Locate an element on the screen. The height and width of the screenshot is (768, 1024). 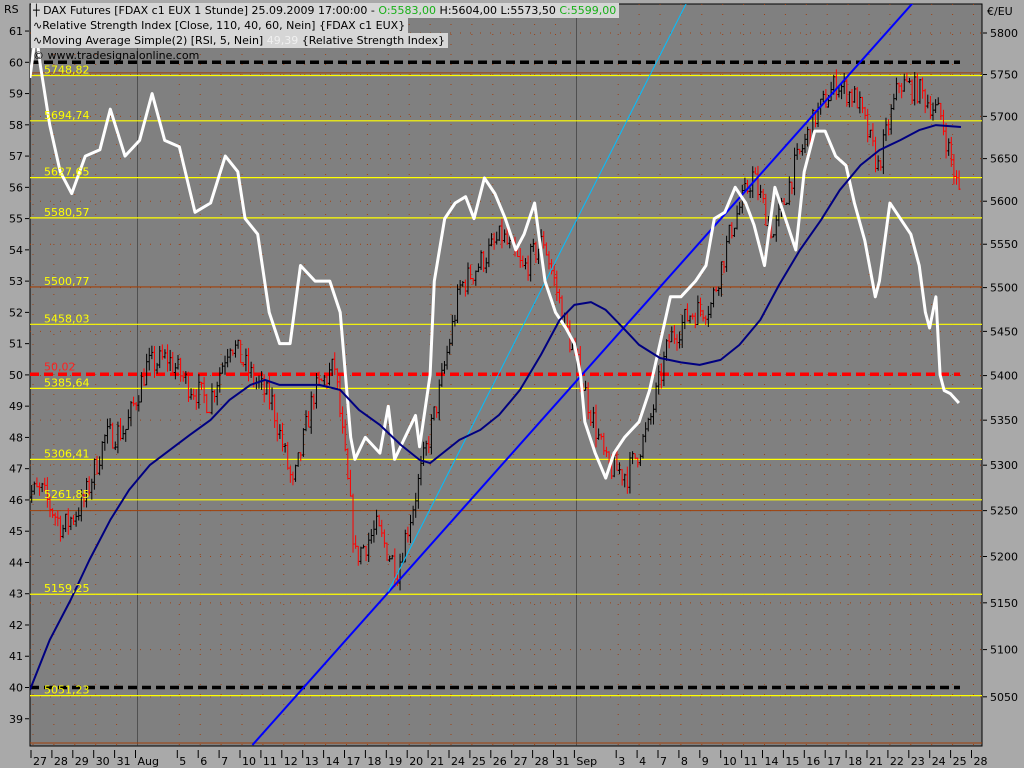
right-axis-label: 5700 is located at coordinates (1004, 116).